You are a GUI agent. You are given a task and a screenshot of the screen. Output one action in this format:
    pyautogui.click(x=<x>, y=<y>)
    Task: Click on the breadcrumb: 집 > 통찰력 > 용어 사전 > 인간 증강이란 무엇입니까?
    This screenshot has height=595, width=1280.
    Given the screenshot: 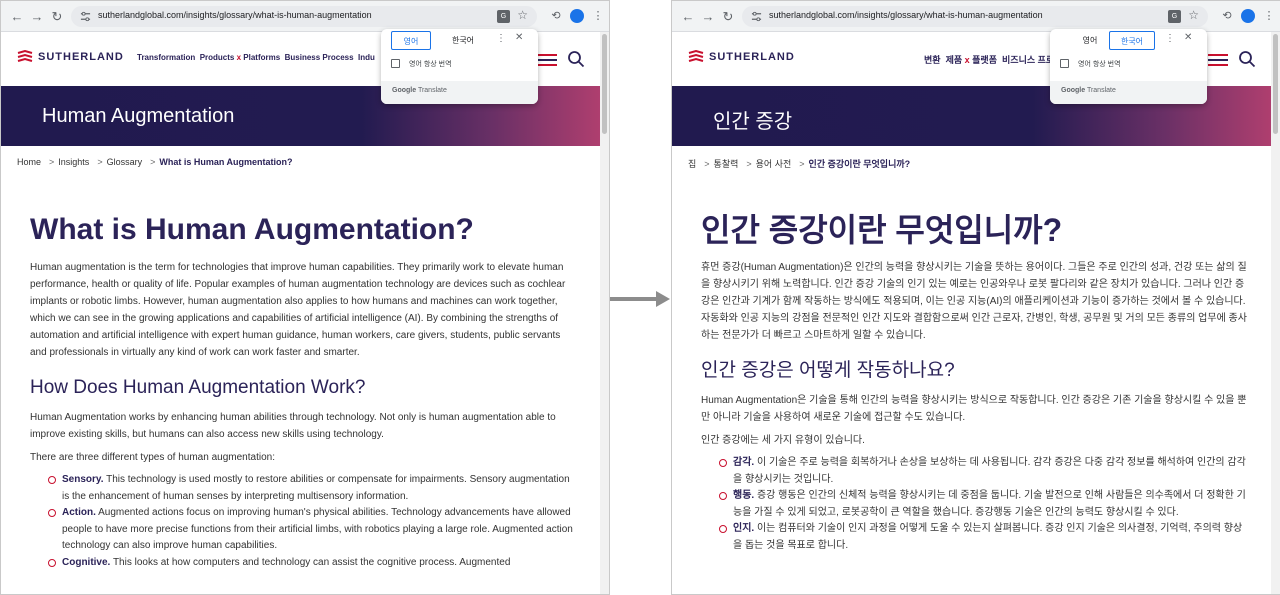 What is the action you would take?
    pyautogui.click(x=799, y=164)
    